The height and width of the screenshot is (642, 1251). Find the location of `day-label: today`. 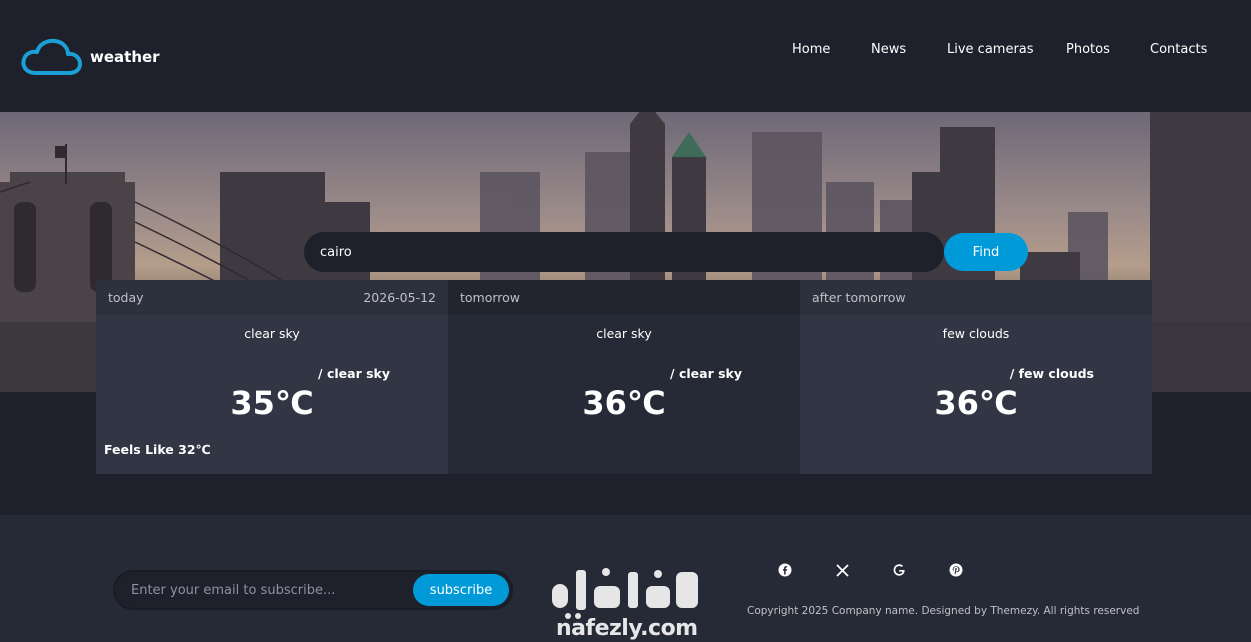

day-label: today is located at coordinates (126, 297).